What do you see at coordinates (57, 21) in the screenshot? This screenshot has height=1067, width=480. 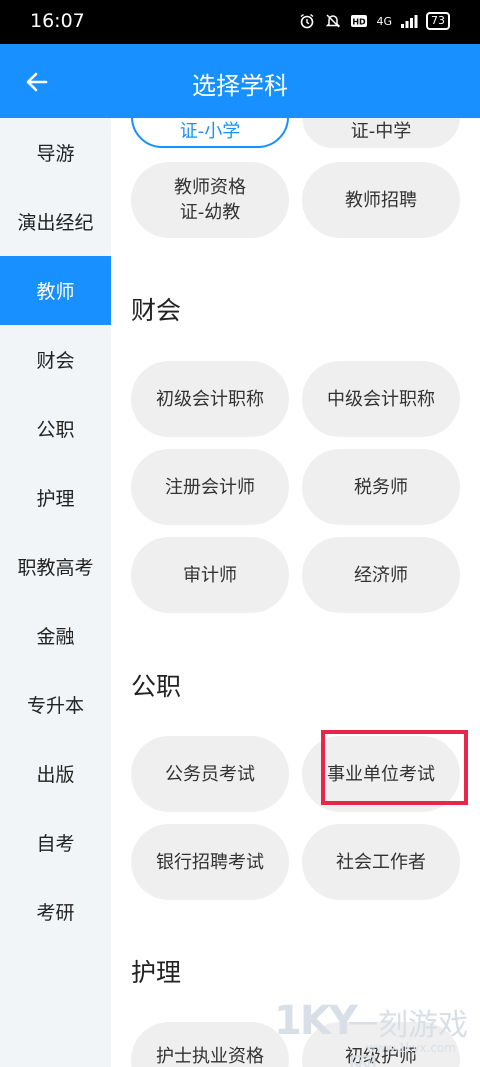 I see `status-time: 16:07` at bounding box center [57, 21].